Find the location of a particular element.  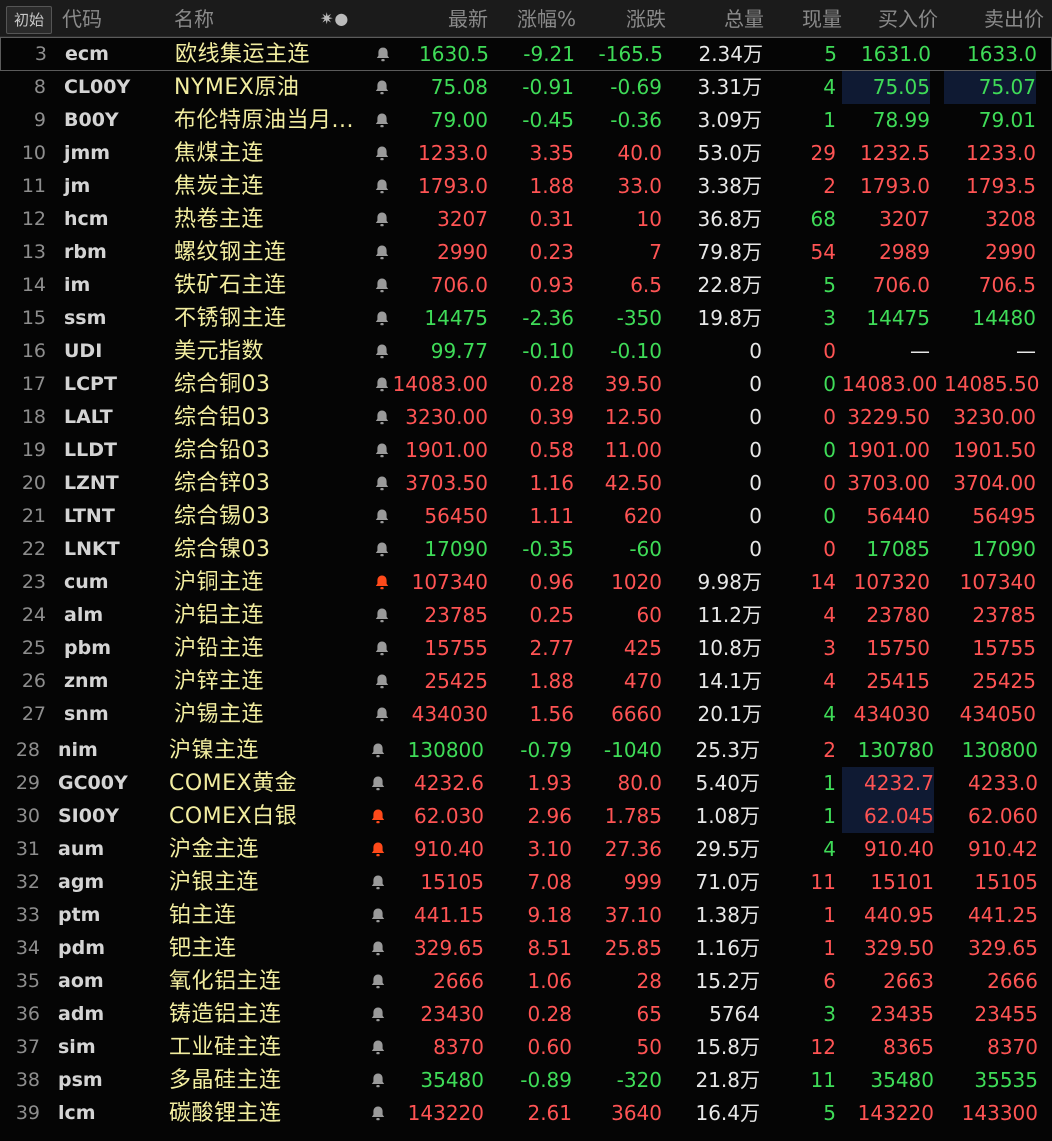

table-row: 16 UDI 美元指数 99.77 -0.10 -0.10 0 — — 0 is located at coordinates (526, 351).